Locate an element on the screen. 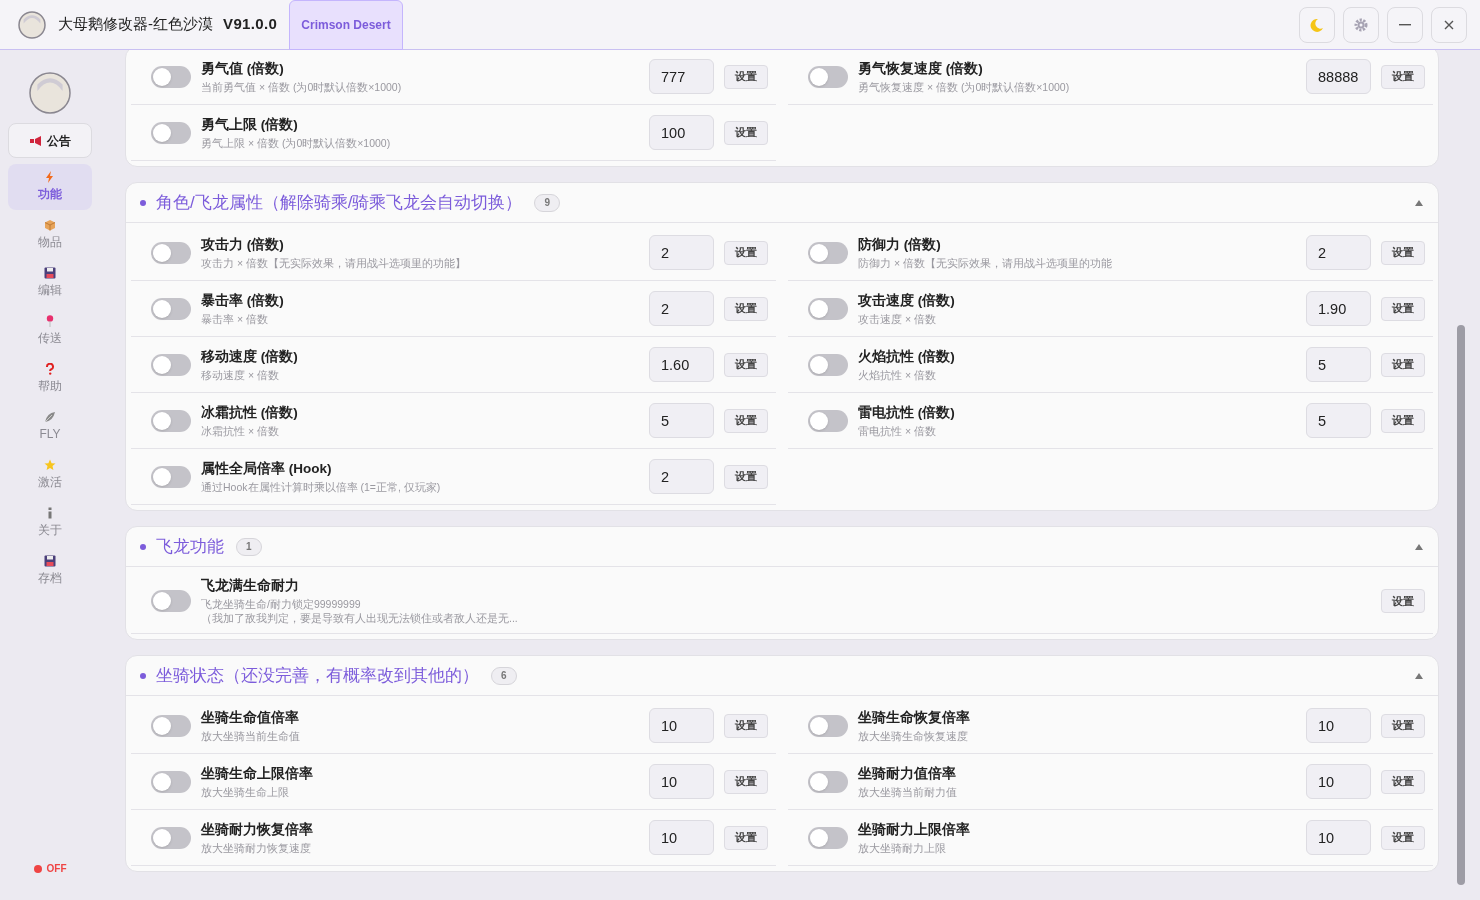 This screenshot has height=900, width=1480. value-field: 1.90 is located at coordinates (1338, 308).